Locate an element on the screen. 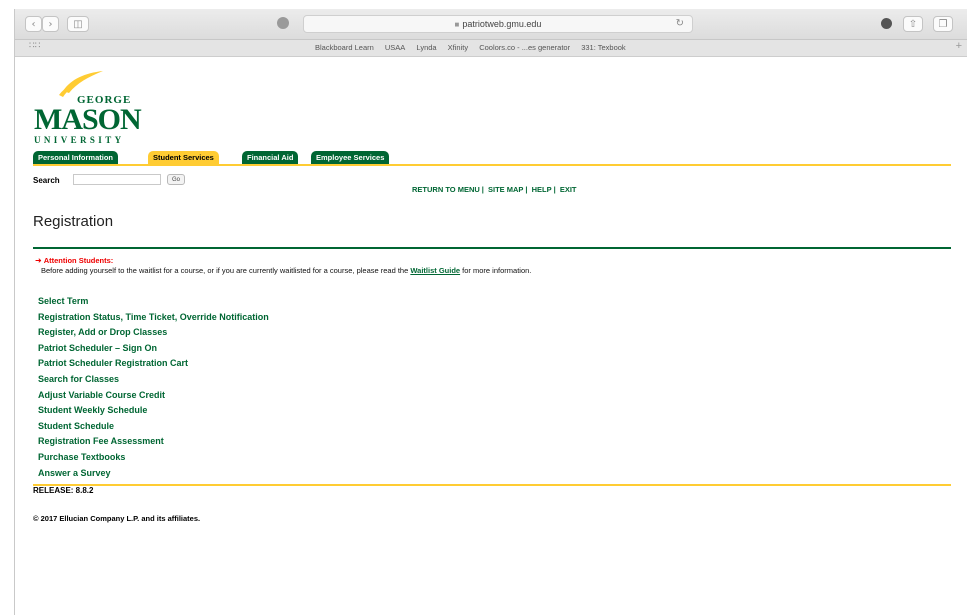  help-link: HELP is located at coordinates (542, 189).